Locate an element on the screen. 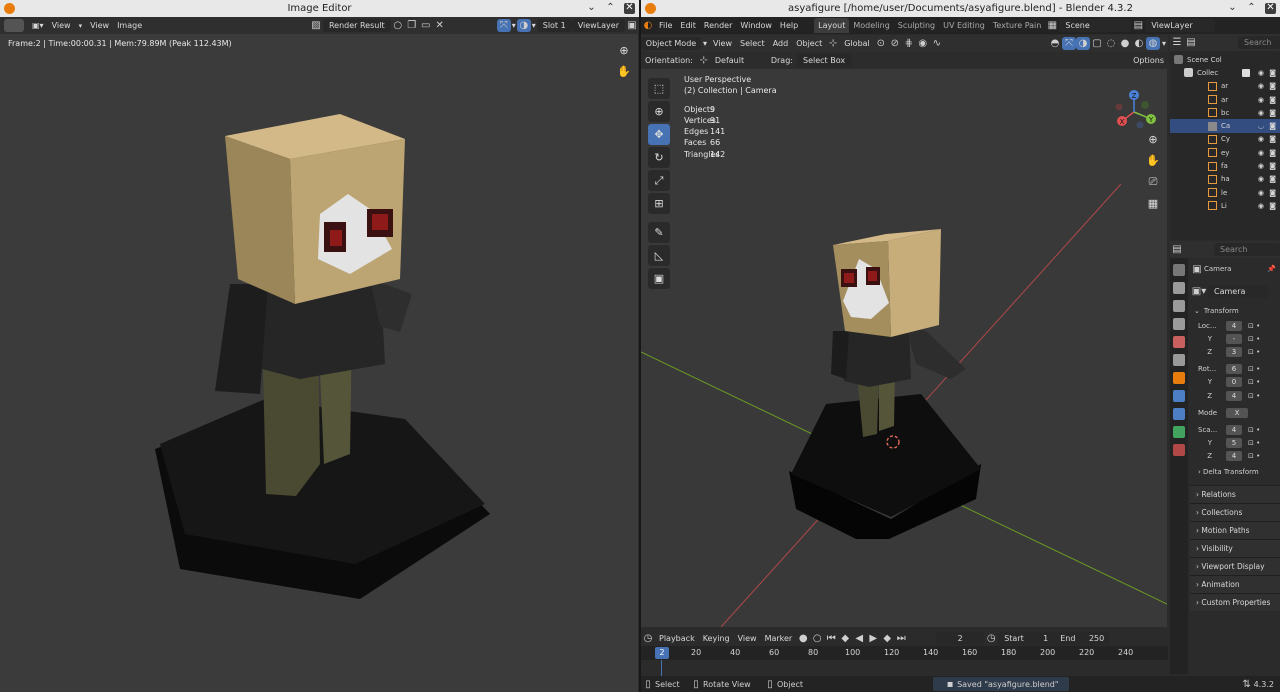  timeline-editor-icon: ◷ is located at coordinates (648, 638).